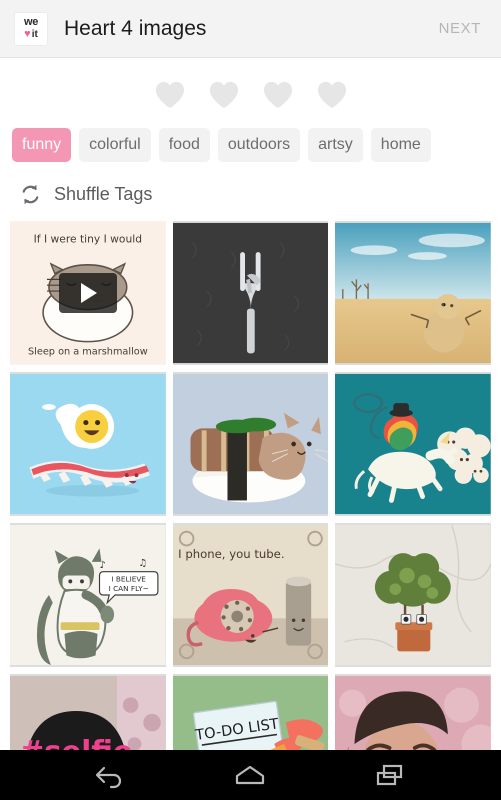  Describe the element at coordinates (184, 145) in the screenshot. I see `tag-chip-food: food` at that location.